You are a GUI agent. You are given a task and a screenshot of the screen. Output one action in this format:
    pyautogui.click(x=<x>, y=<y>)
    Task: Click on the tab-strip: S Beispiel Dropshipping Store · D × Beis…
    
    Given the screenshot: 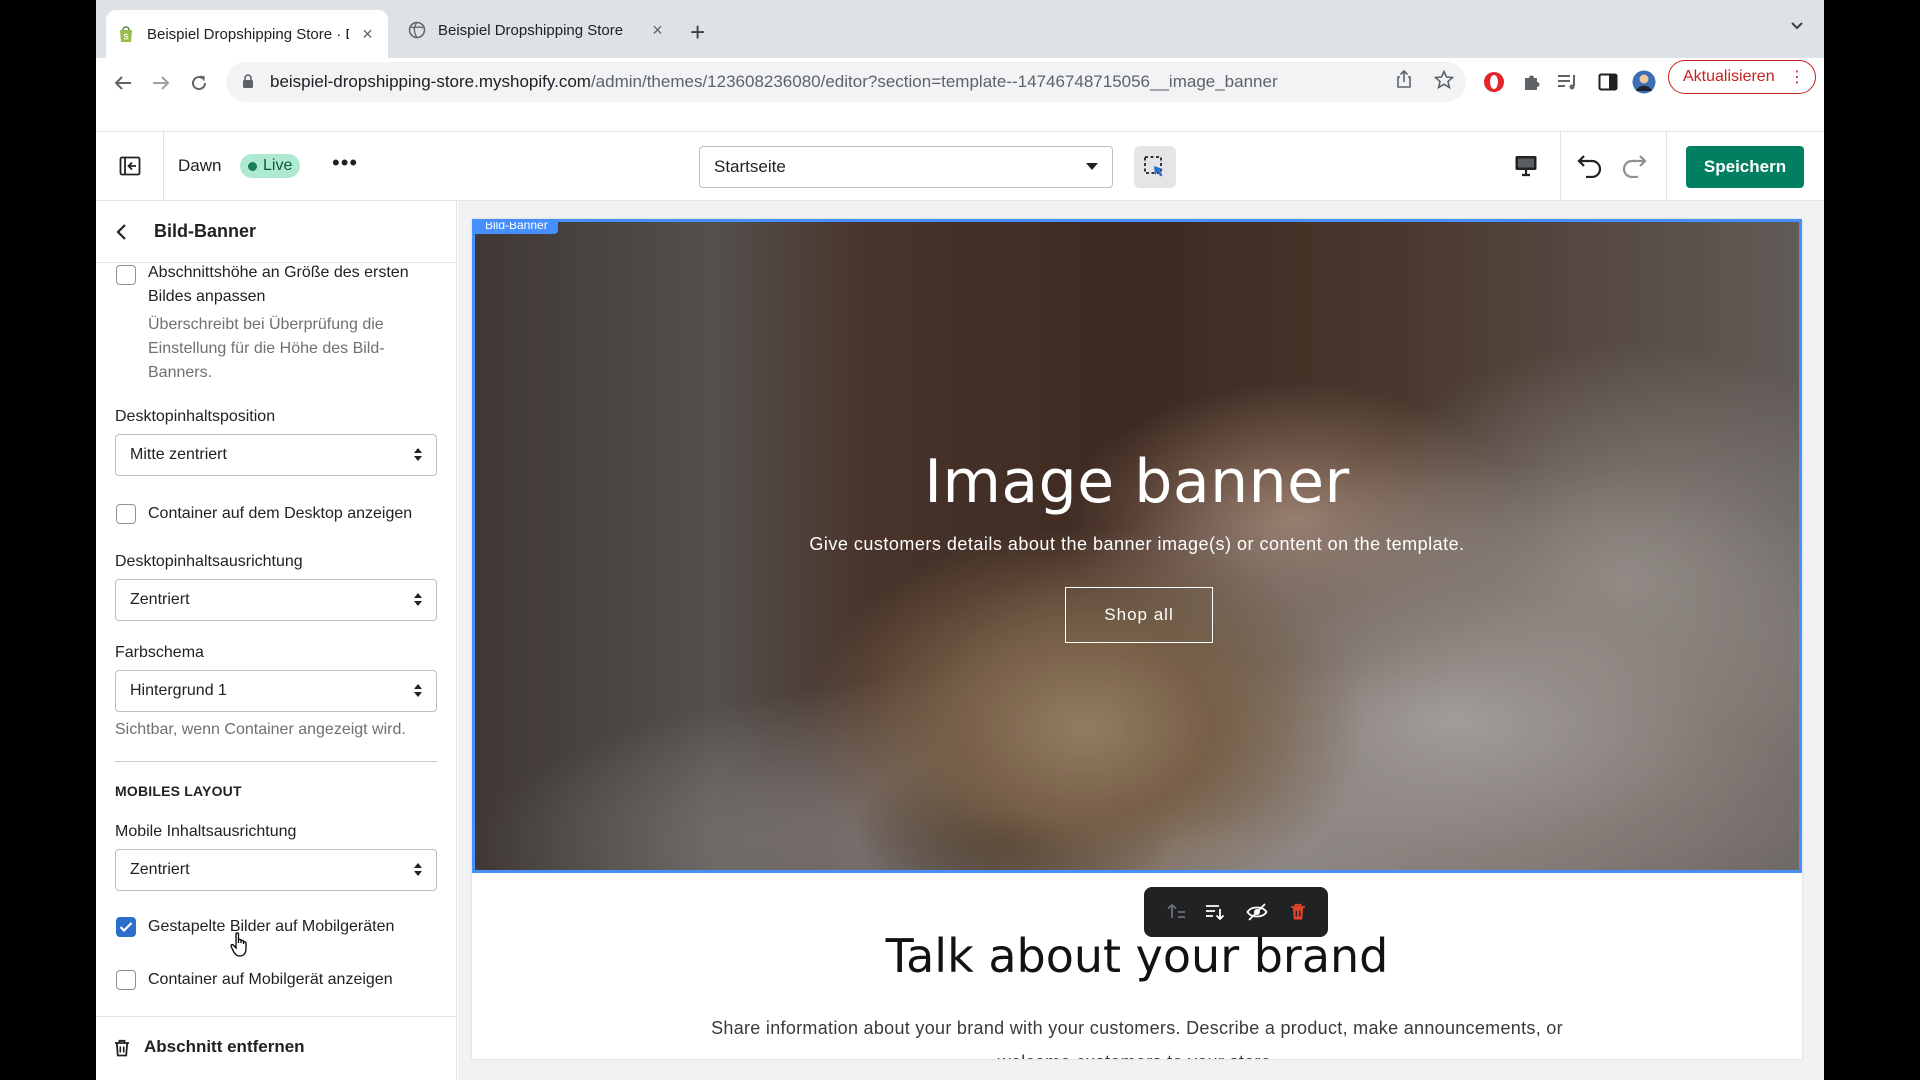 What is the action you would take?
    pyautogui.click(x=960, y=29)
    